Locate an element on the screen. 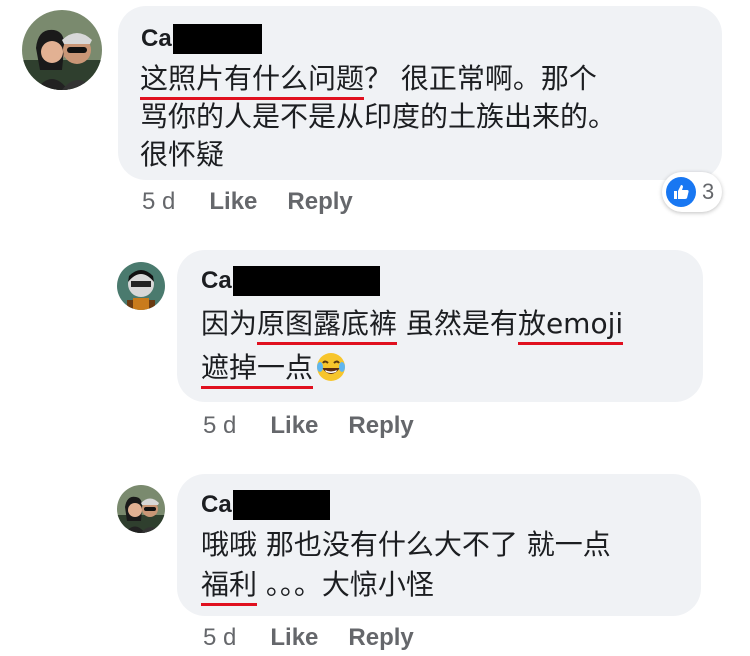  laughing-tears-emoji-icon is located at coordinates (331, 373).